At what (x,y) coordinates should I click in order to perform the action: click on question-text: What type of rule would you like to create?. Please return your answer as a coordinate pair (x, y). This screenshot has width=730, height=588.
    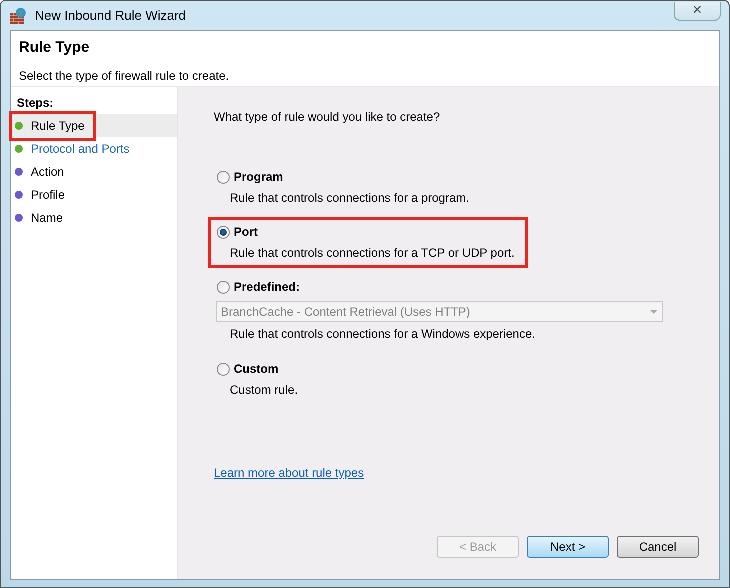
    Looking at the image, I should click on (327, 117).